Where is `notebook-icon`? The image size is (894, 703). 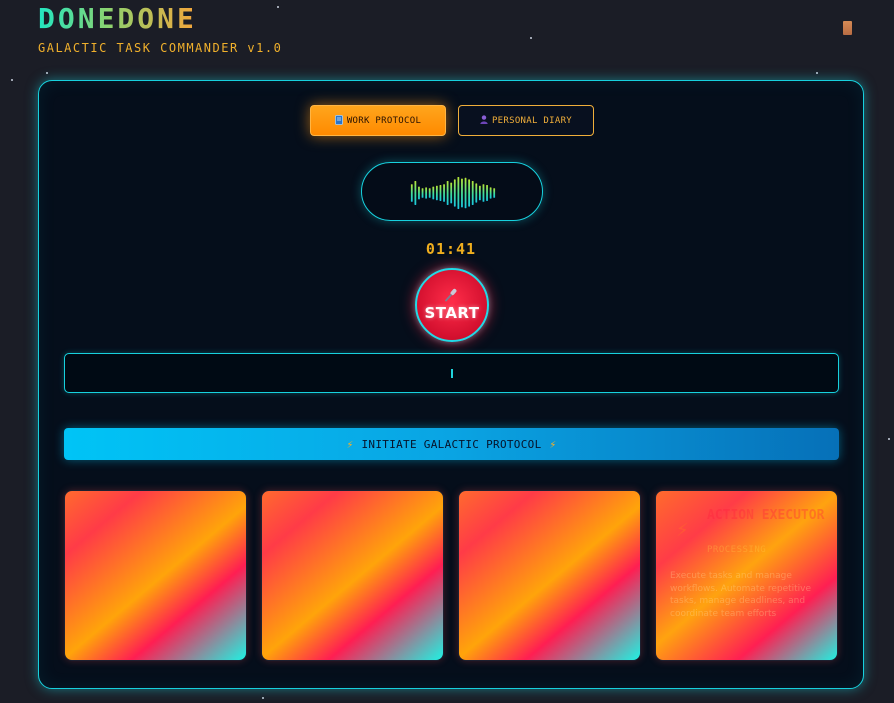
notebook-icon is located at coordinates (338, 120).